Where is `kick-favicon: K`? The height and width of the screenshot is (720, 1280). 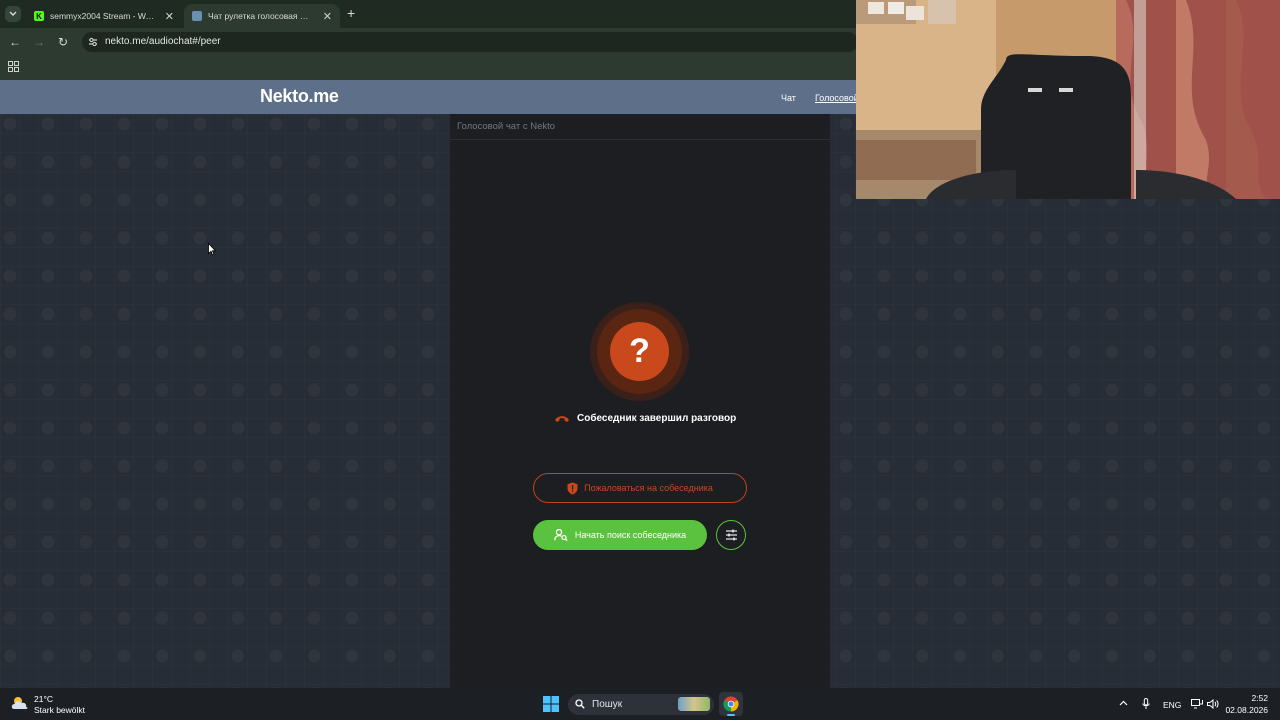 kick-favicon: K is located at coordinates (39, 16).